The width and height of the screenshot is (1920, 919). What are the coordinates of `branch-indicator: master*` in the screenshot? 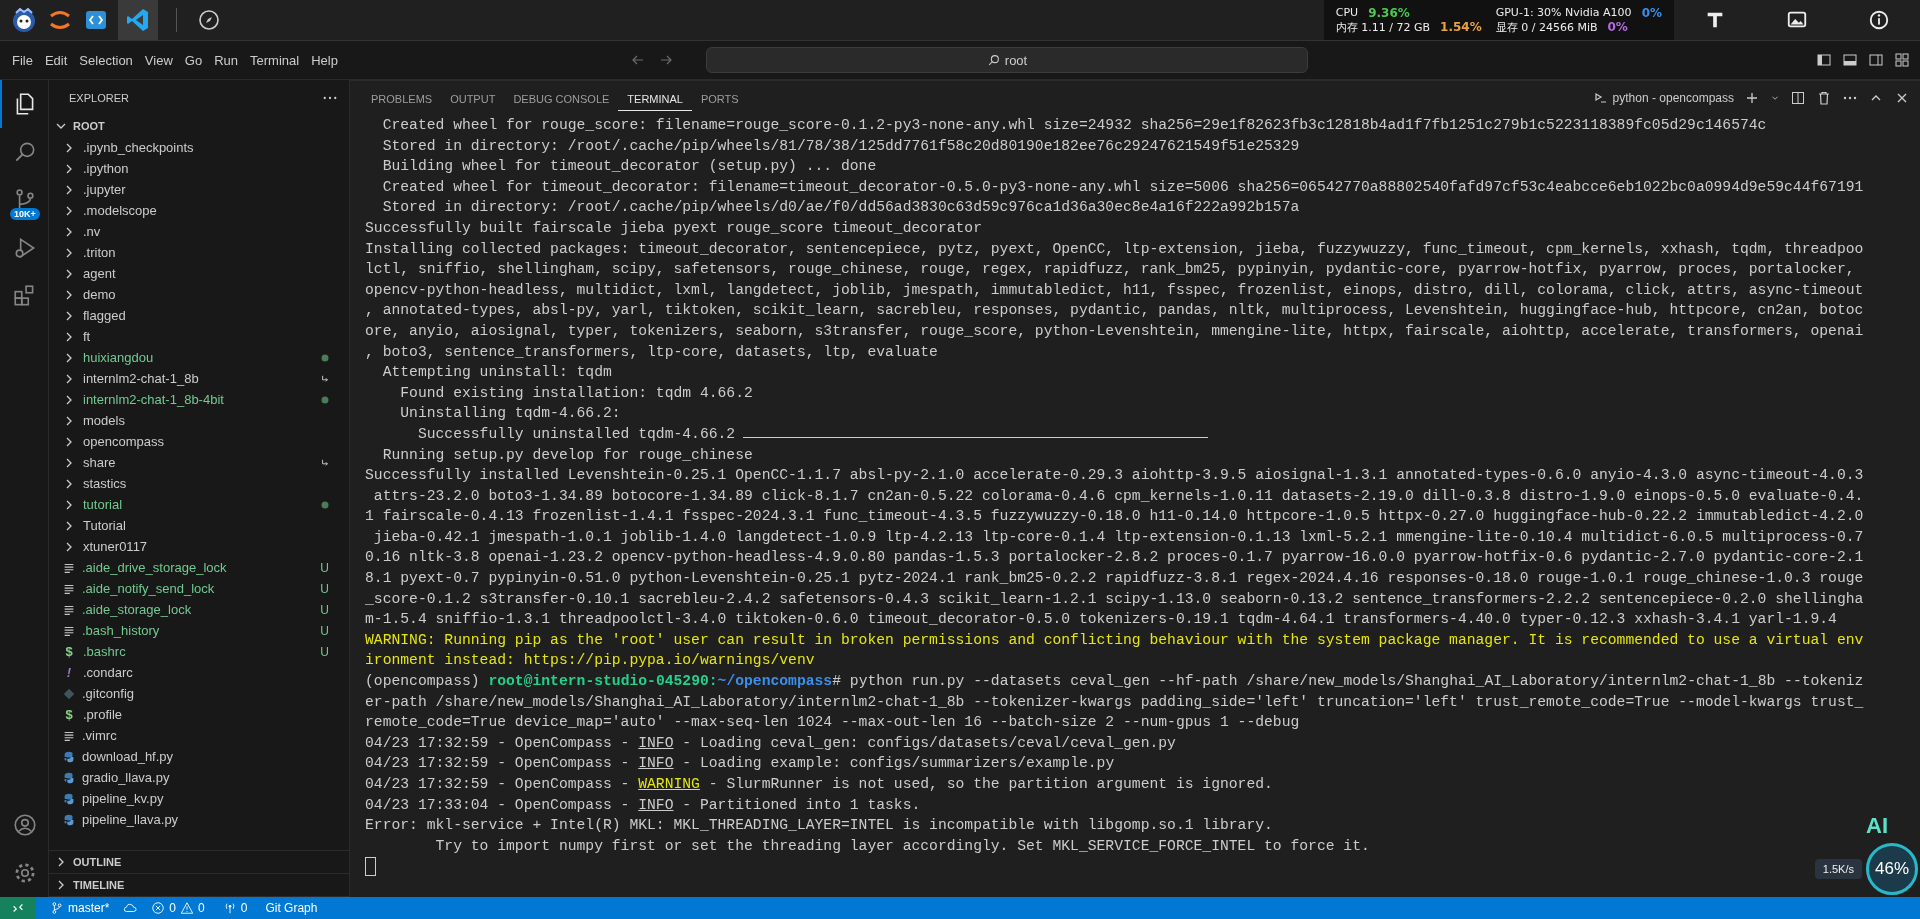 It's located at (80, 908).